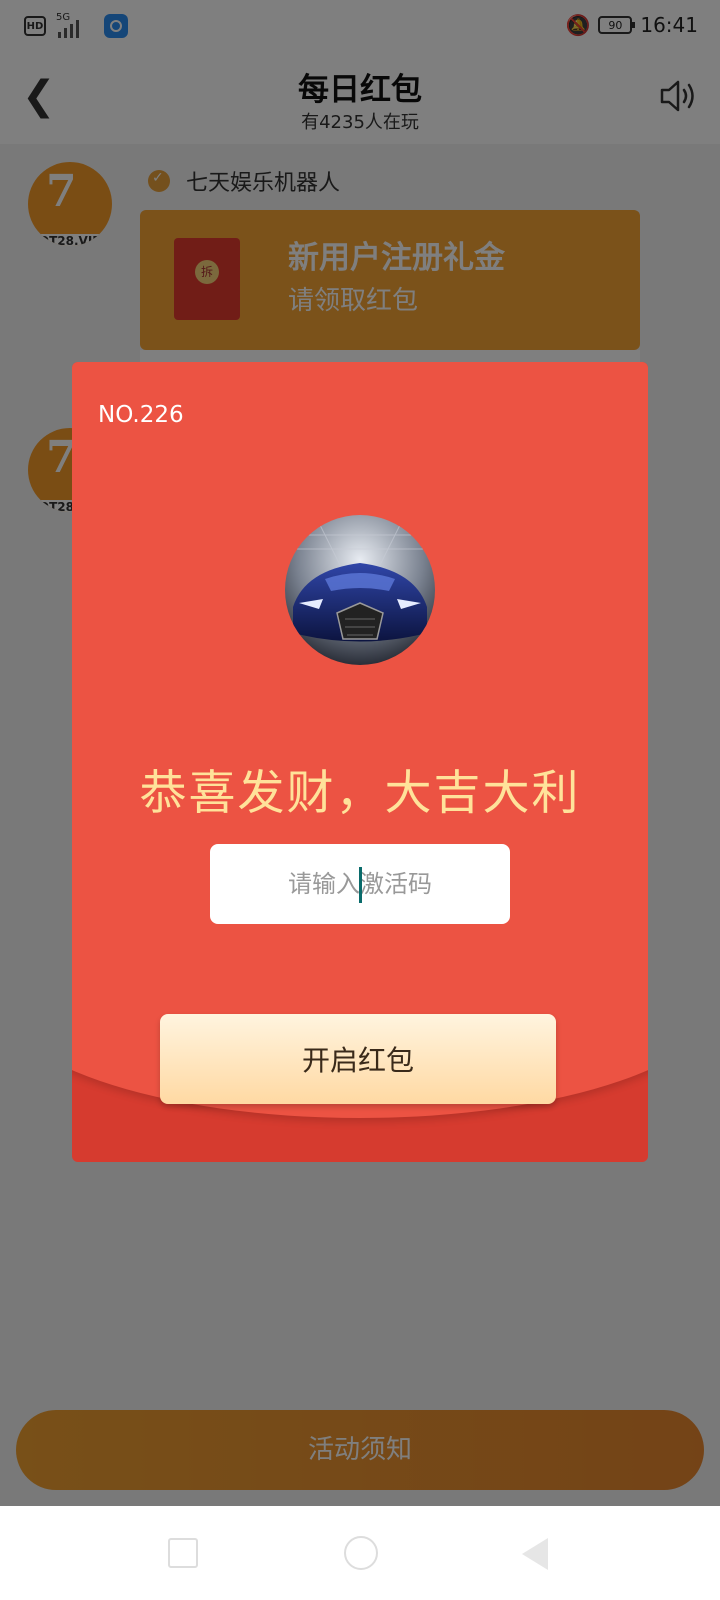 This screenshot has width=720, height=1600. Describe the element at coordinates (183, 1553) in the screenshot. I see `recent-apps-icon` at that location.